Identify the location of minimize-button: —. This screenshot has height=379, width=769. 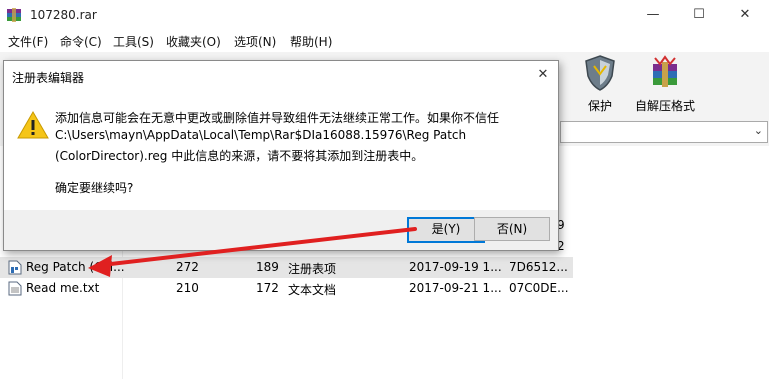
(653, 15).